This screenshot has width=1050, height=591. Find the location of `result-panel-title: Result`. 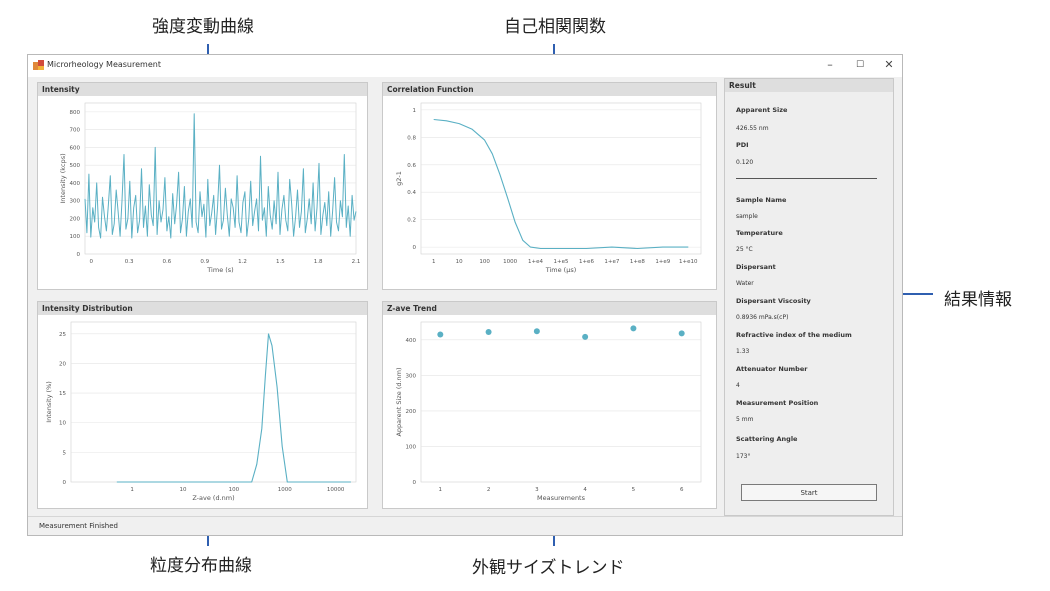

result-panel-title: Result is located at coordinates (809, 85).